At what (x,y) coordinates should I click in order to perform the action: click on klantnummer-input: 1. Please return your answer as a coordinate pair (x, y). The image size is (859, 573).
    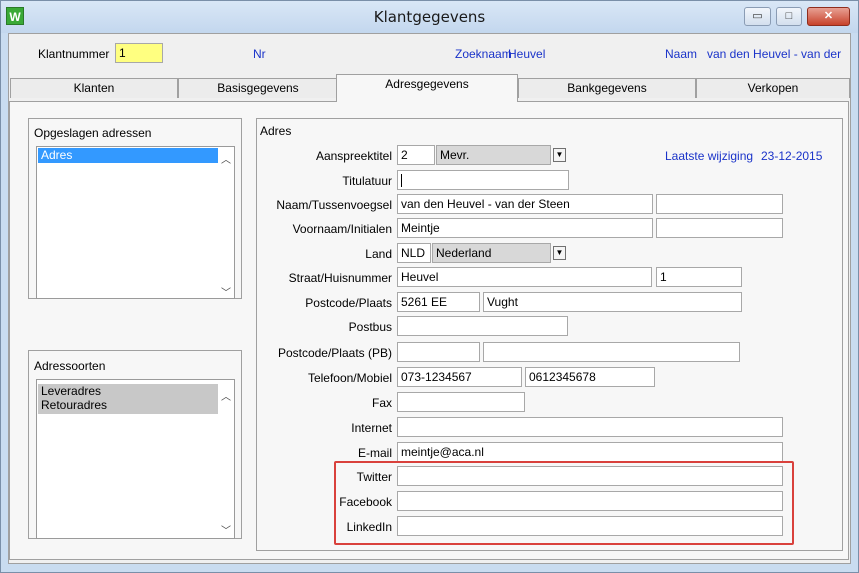
    Looking at the image, I should click on (139, 53).